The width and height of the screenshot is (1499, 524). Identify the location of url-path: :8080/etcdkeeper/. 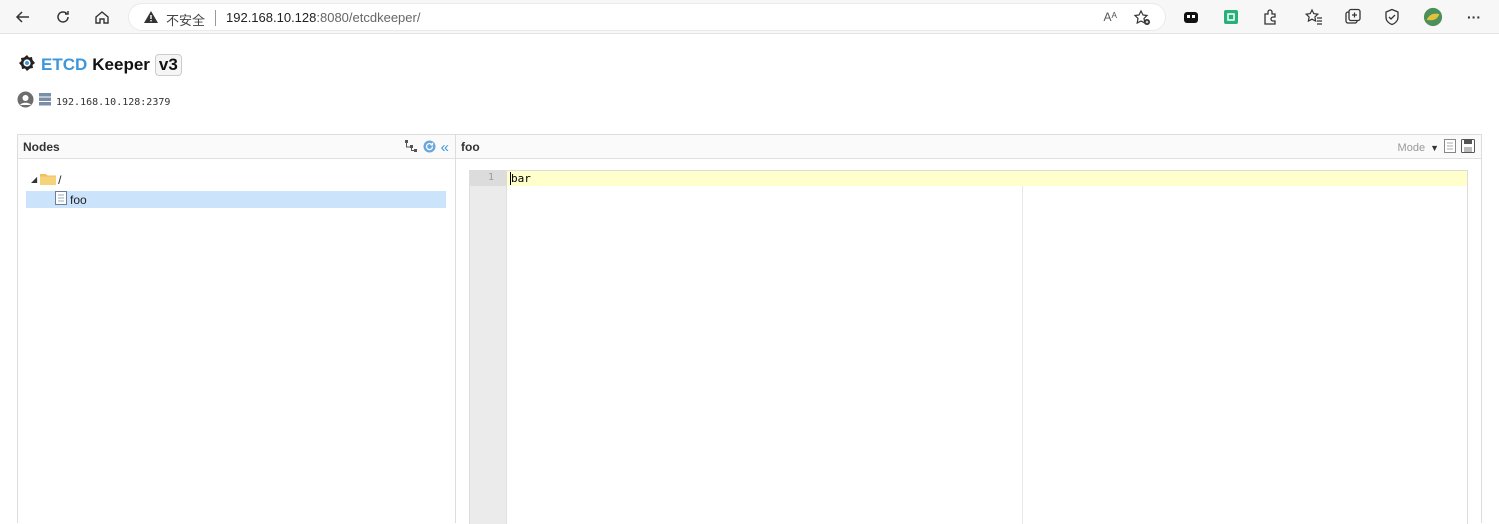
(368, 17).